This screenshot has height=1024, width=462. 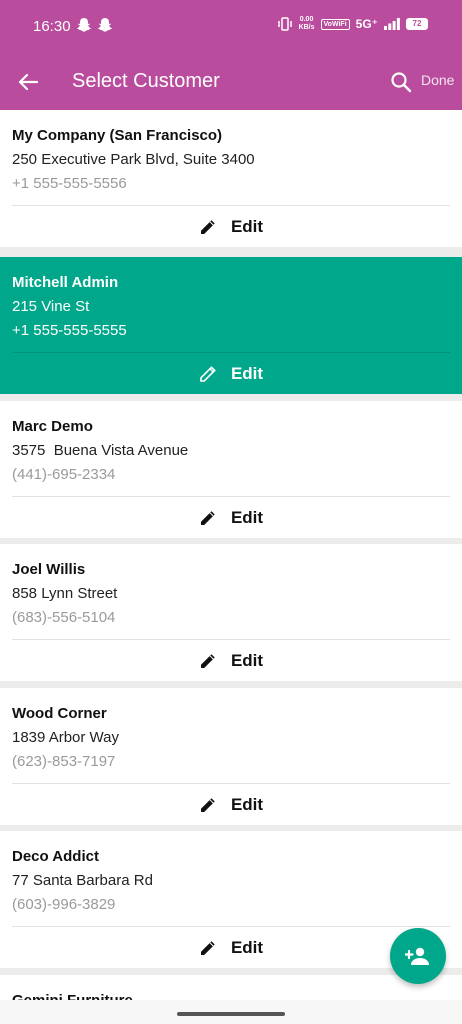 What do you see at coordinates (117, 135) in the screenshot?
I see `customer-name: My Company (San Francisco)` at bounding box center [117, 135].